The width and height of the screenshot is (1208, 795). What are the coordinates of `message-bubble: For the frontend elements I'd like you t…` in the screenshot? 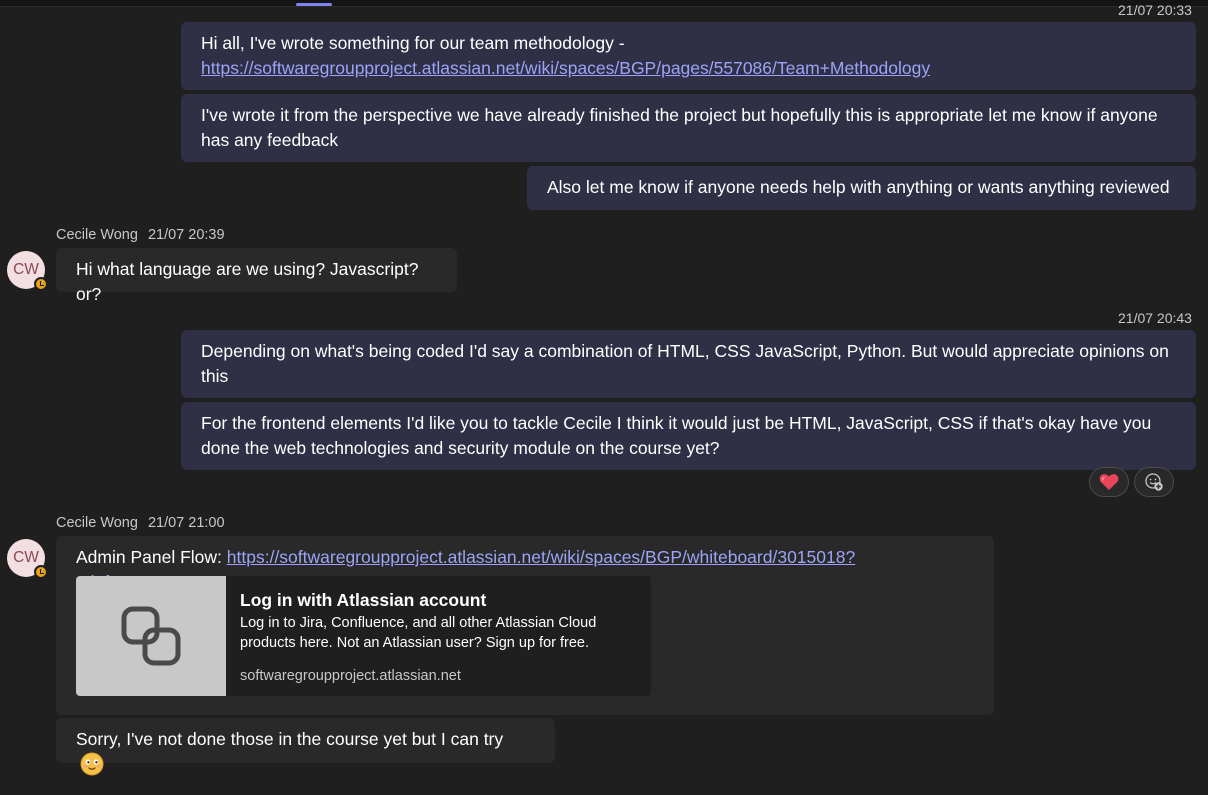 It's located at (688, 436).